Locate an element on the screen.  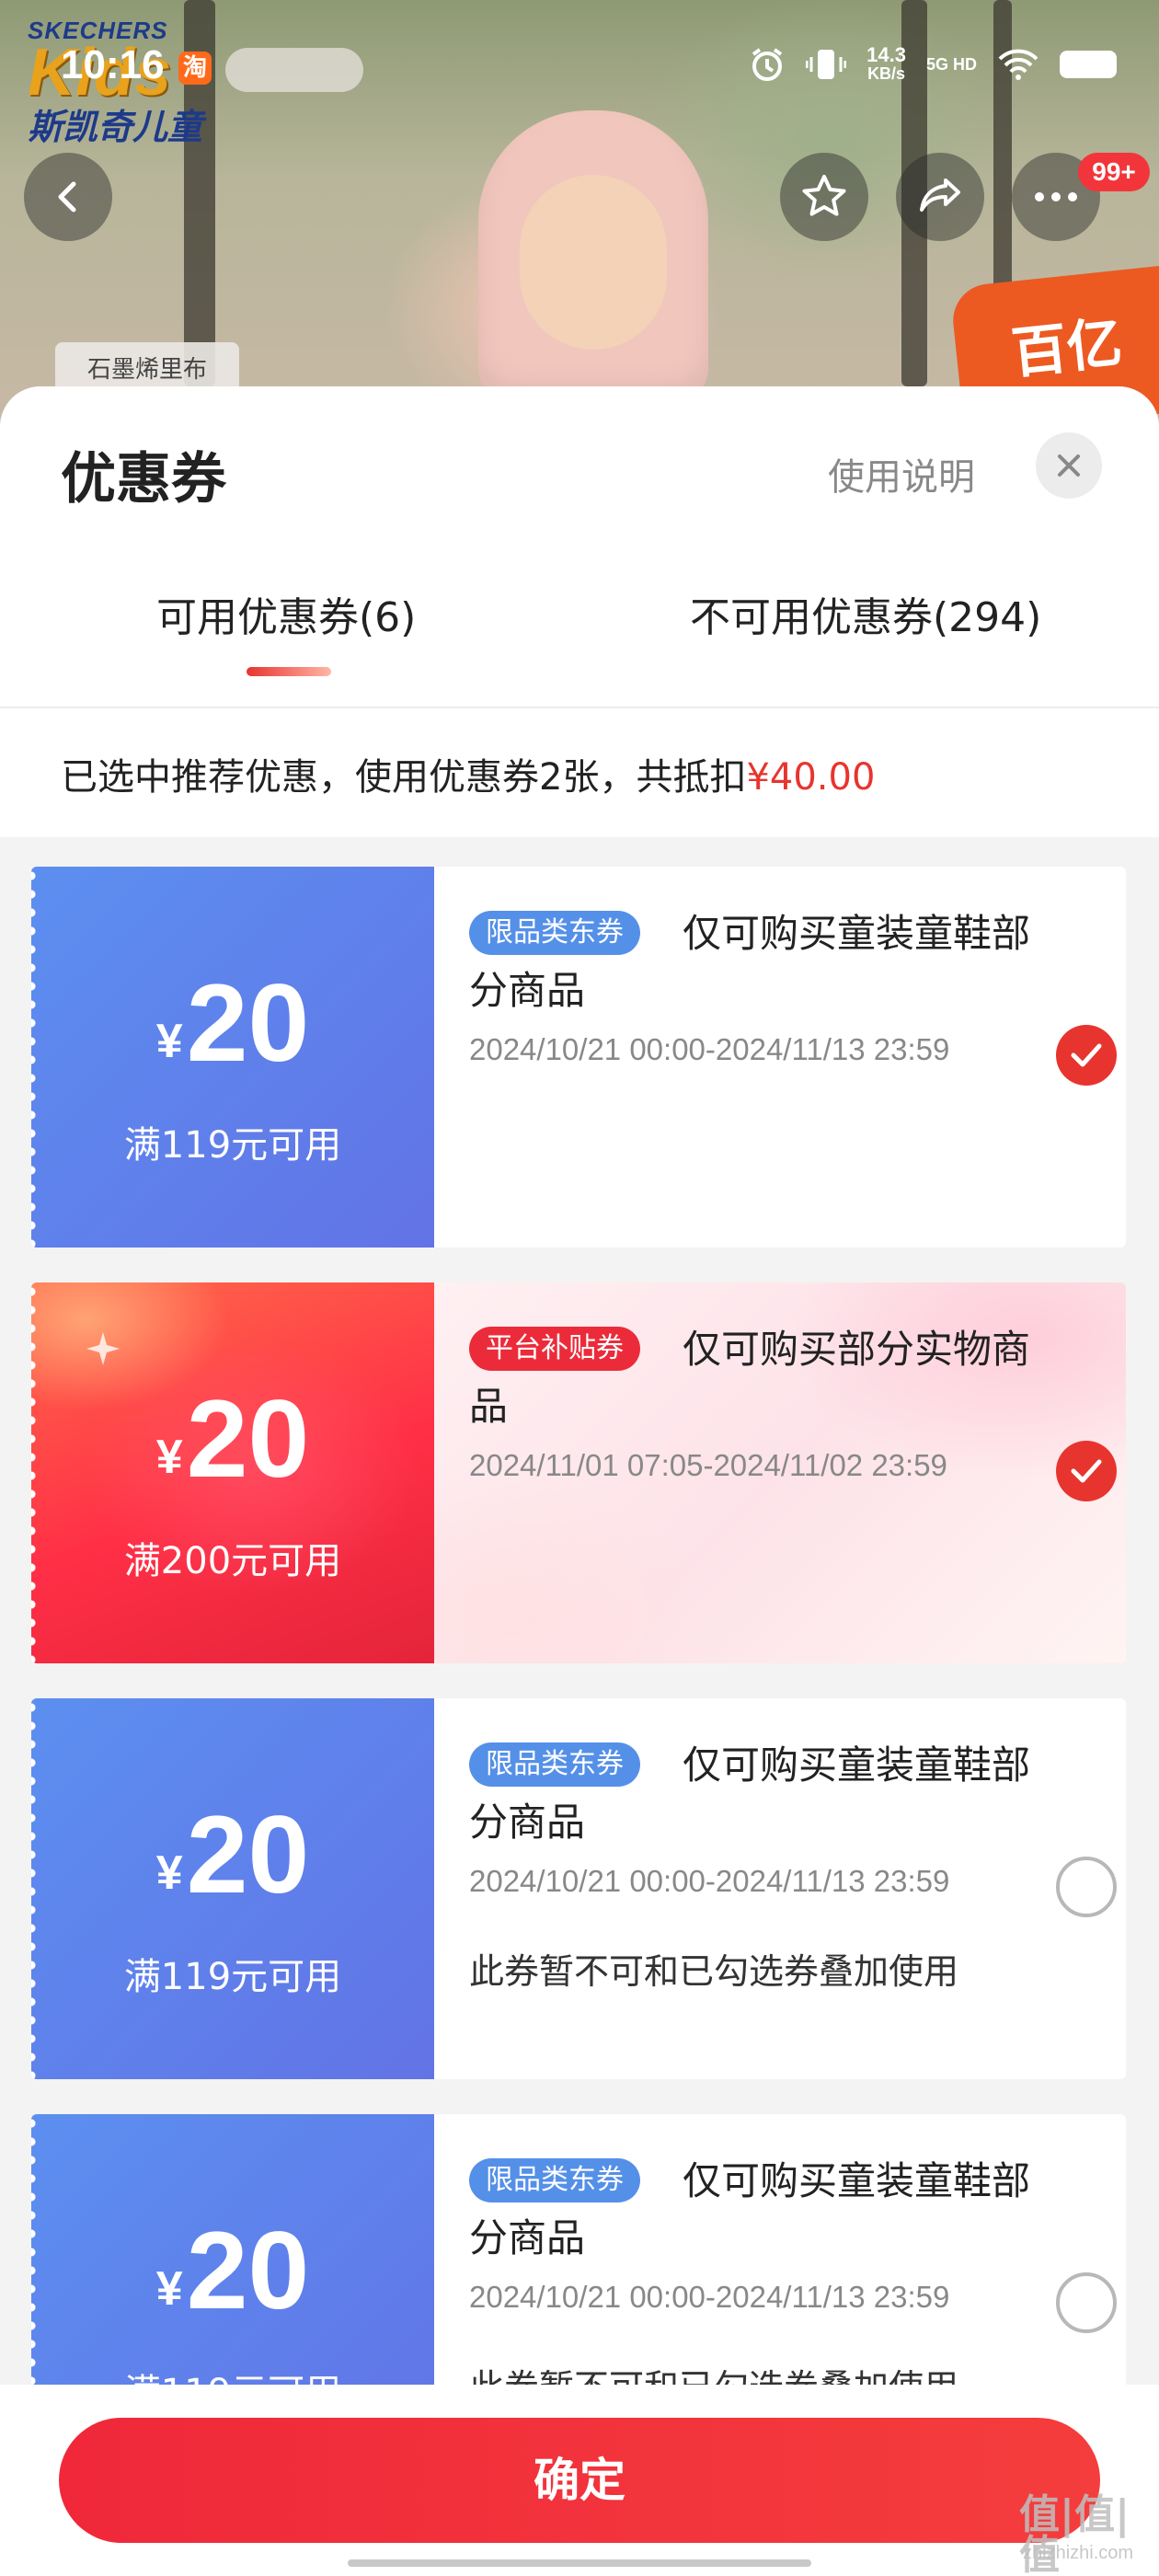
signal-indicator: 5G HD is located at coordinates (951, 64).